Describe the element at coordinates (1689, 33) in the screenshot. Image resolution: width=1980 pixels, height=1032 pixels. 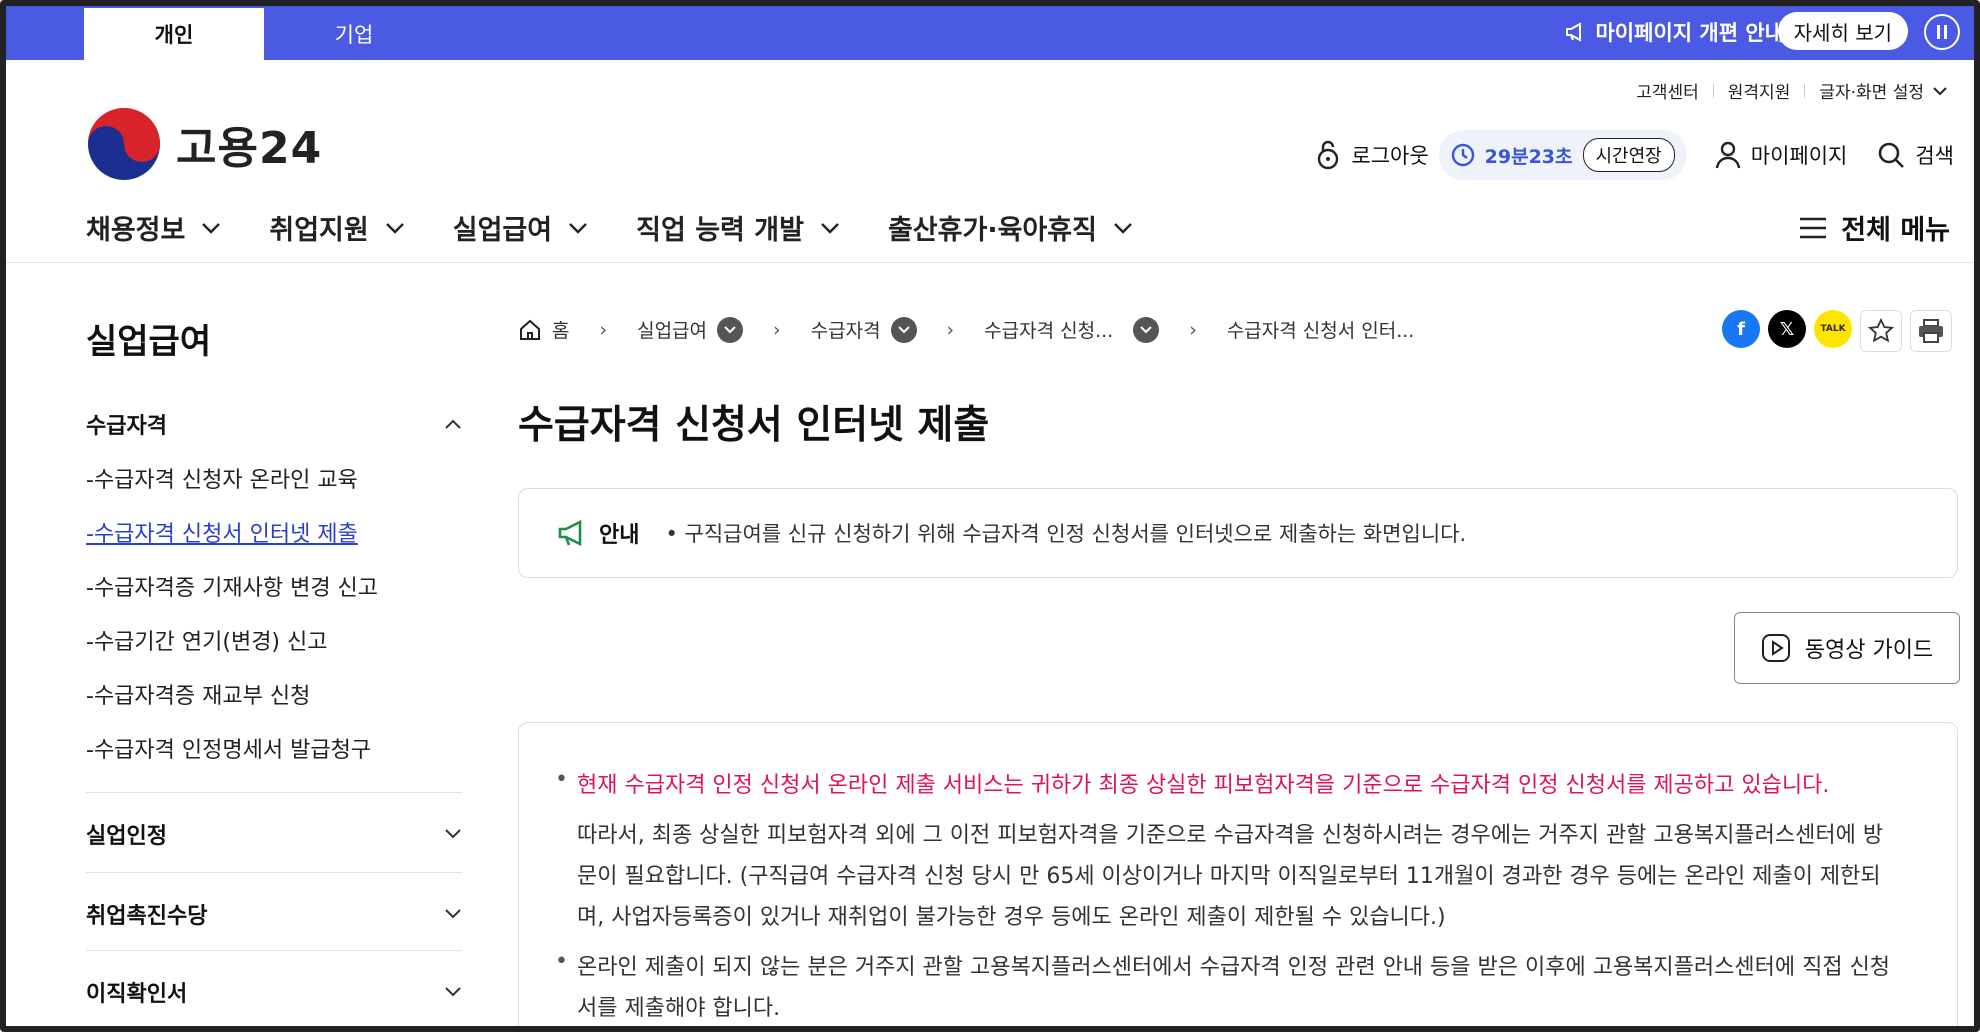
I see `mypage-notice-text: 마이페이지 개편 안내` at that location.